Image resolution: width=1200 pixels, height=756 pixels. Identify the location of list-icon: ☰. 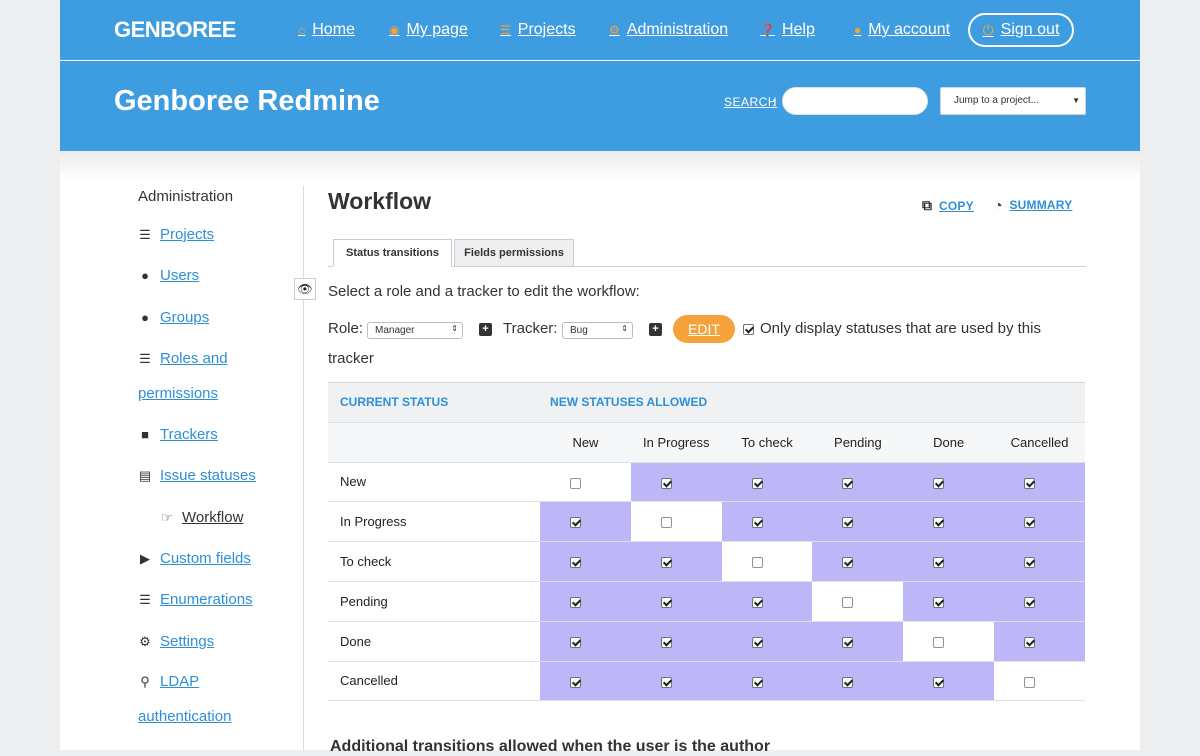
(145, 234).